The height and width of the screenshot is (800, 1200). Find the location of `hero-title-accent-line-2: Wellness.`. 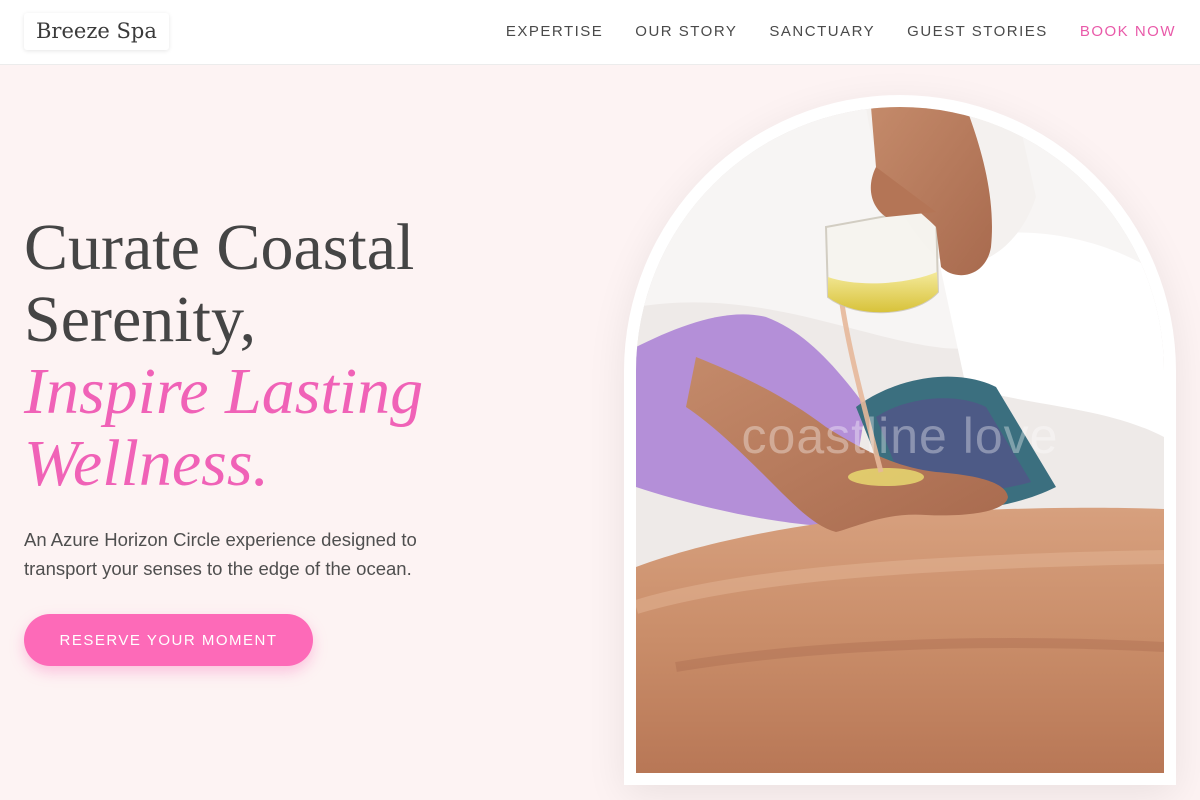

hero-title-accent-line-2: Wellness. is located at coordinates (147, 463).